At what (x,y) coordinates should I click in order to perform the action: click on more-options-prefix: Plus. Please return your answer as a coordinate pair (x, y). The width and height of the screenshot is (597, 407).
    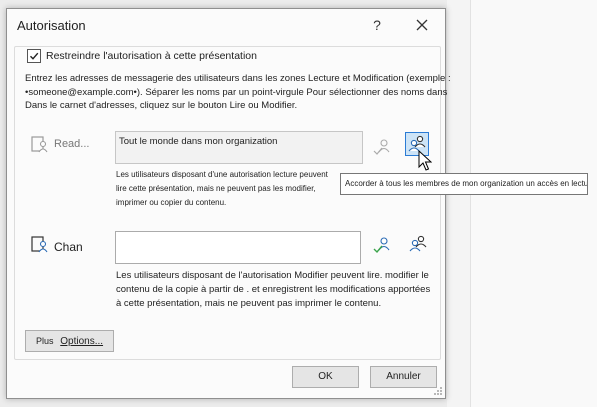
    Looking at the image, I should click on (44, 341).